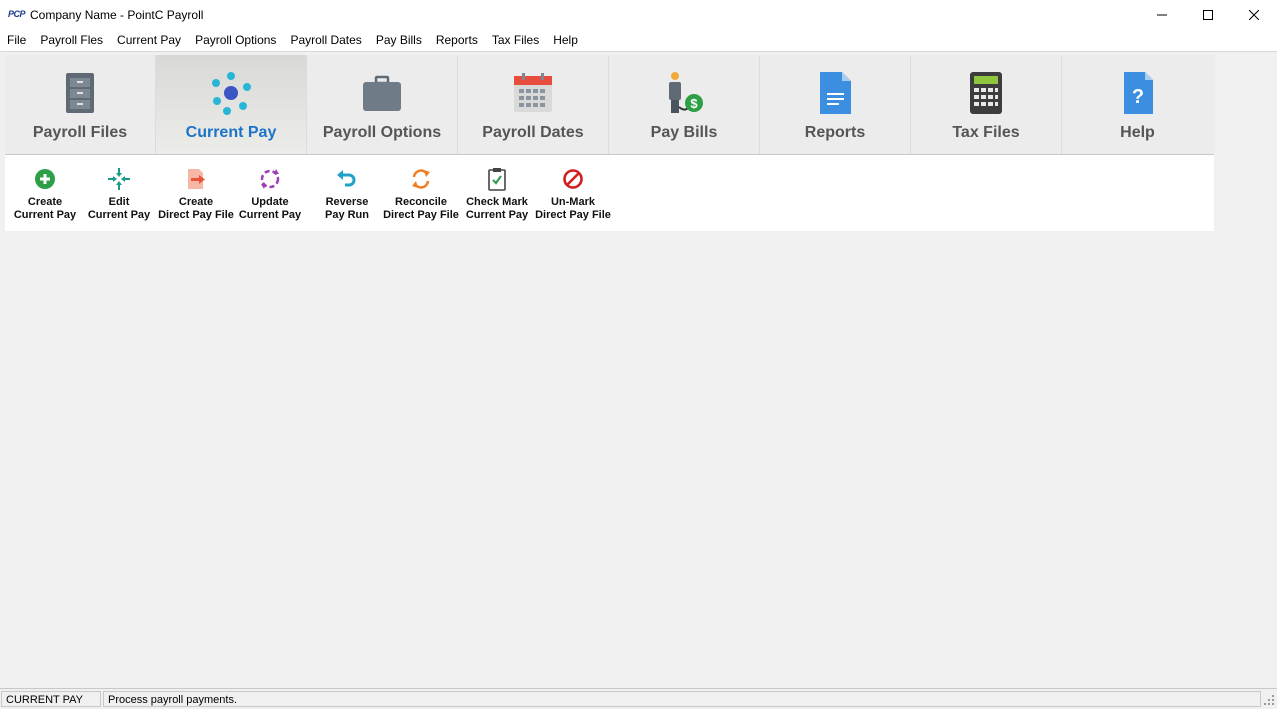 This screenshot has width=1277, height=709. I want to click on tab-help: ? Help, so click(1137, 104).